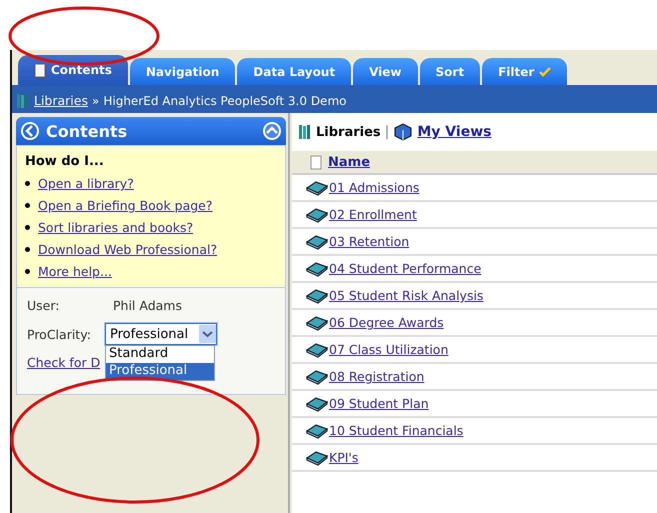 This screenshot has height=513, width=657. I want to click on back-icon, so click(30, 131).